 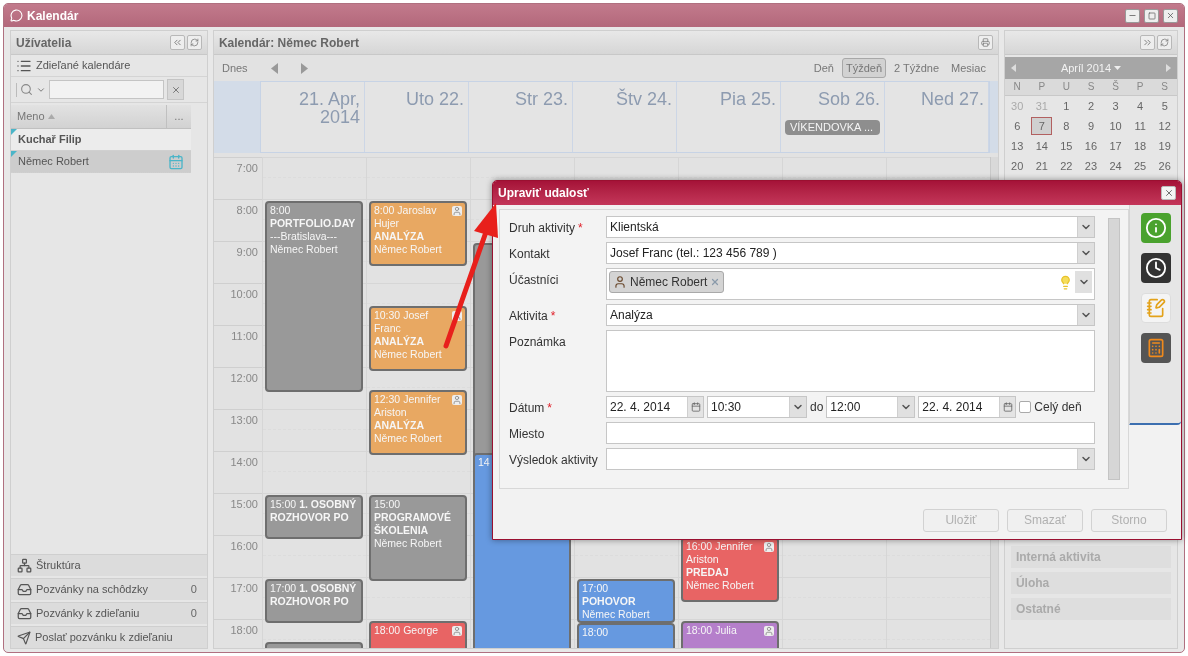 I want to click on calendar-day: 4, so click(x=1140, y=106).